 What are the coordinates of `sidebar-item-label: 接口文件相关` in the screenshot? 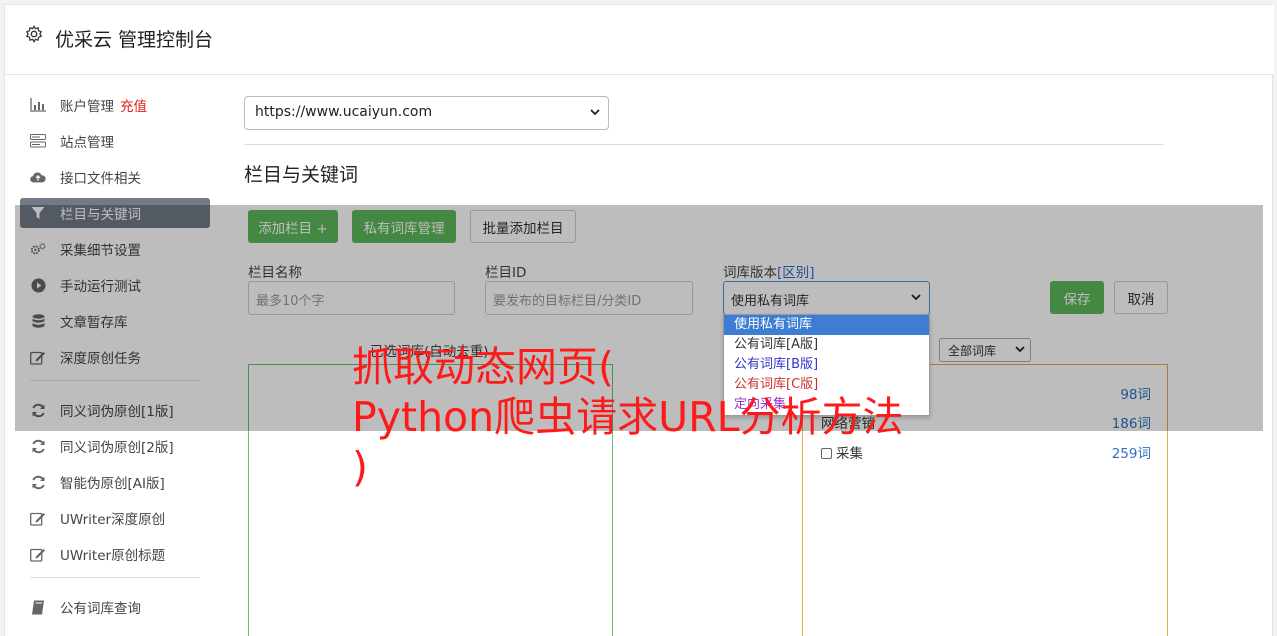 It's located at (100, 179).